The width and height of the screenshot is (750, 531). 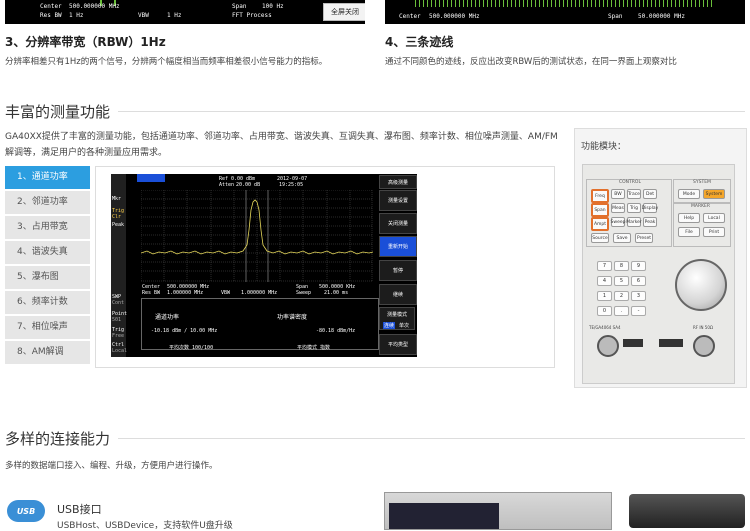 I want to click on numkey-4: 4, so click(x=604, y=281).